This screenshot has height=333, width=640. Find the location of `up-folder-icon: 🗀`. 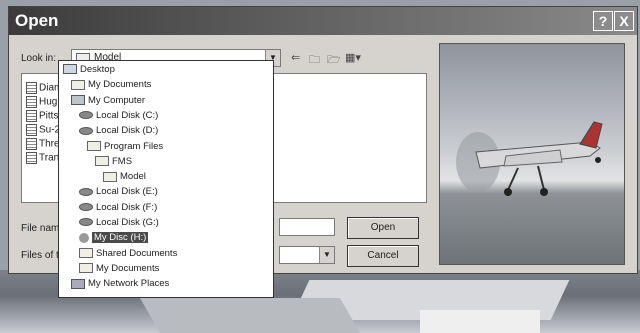

up-folder-icon: 🗀 is located at coordinates (314, 58).